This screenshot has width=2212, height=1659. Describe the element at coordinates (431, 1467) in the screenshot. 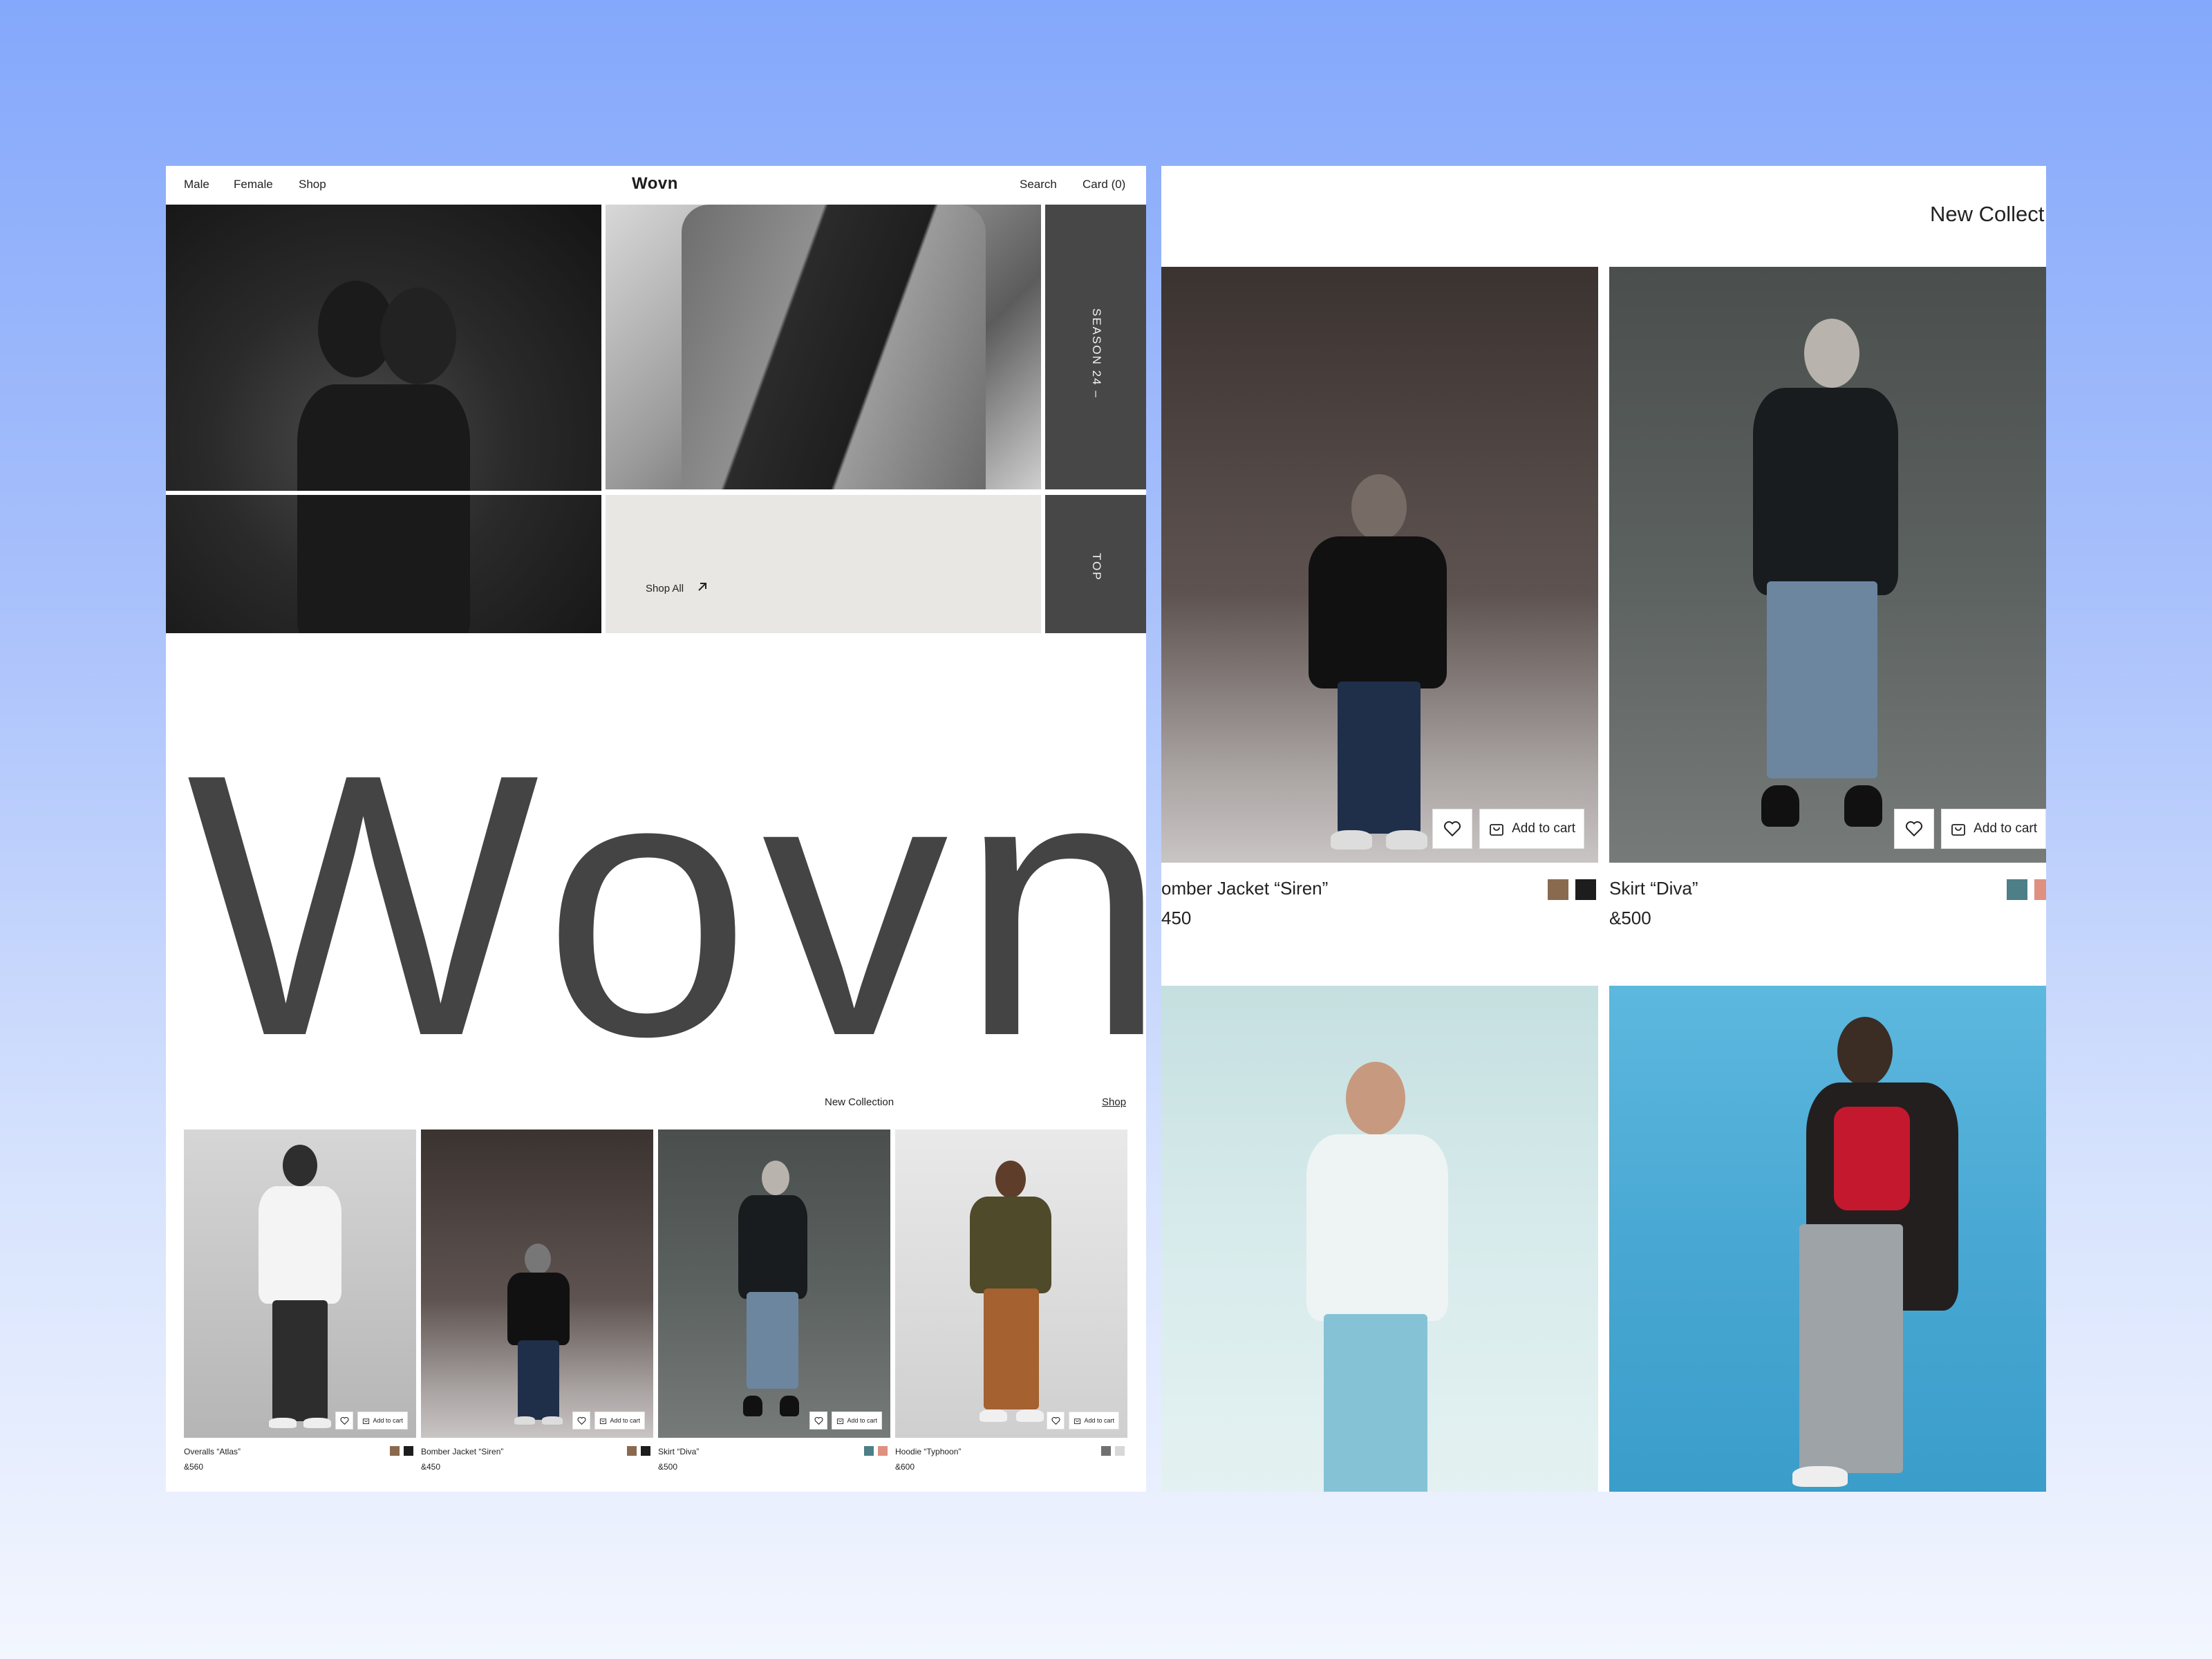

I see `product-price: &450` at that location.